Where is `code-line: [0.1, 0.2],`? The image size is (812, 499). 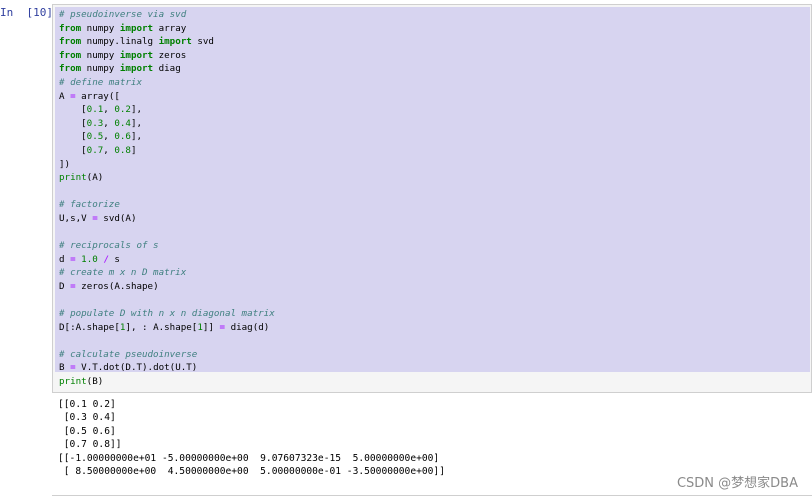 code-line: [0.1, 0.2], is located at coordinates (167, 110).